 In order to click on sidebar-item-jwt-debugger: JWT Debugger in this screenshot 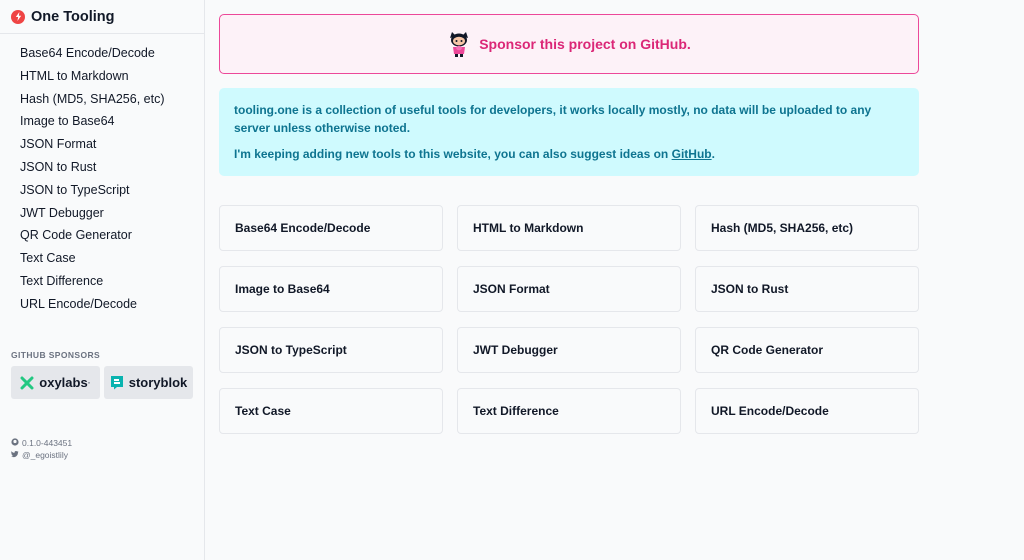, I will do `click(102, 213)`.